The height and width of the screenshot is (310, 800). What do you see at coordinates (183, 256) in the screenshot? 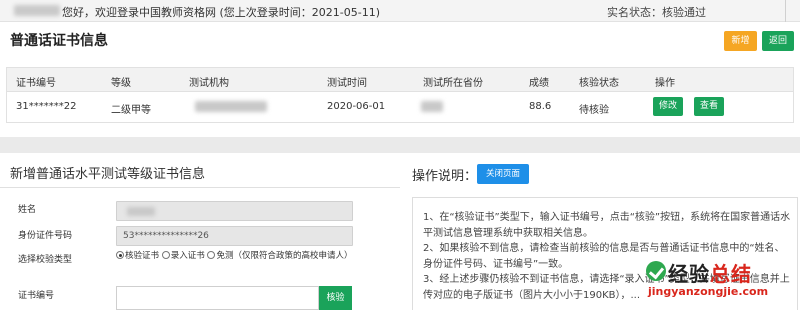
I see `radio-enter-cert: 录入证书` at bounding box center [183, 256].